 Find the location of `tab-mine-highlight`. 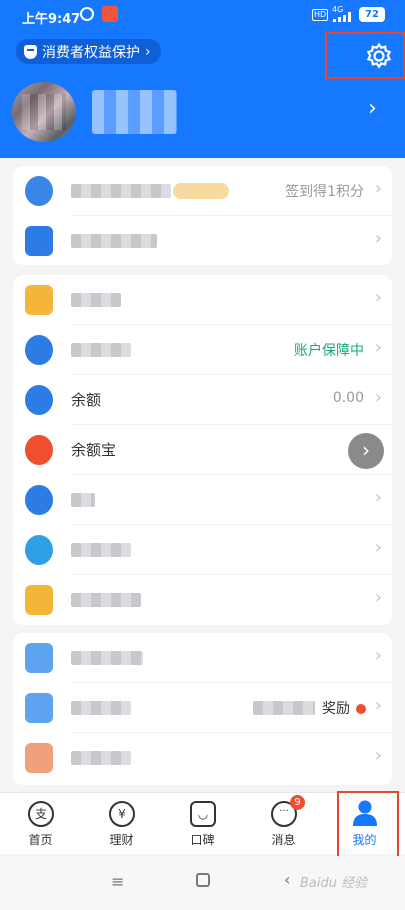

tab-mine-highlight is located at coordinates (368, 826).